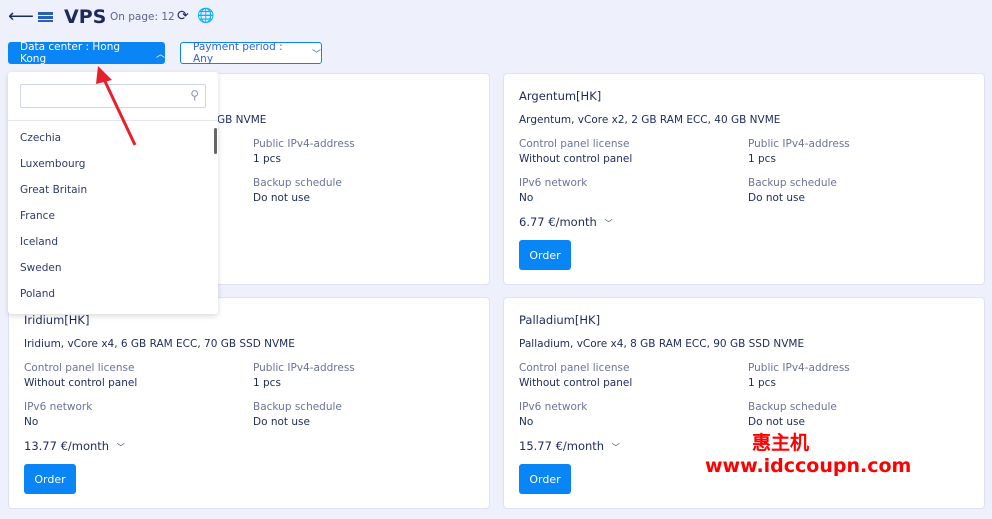 This screenshot has width=992, height=519. Describe the element at coordinates (53, 190) in the screenshot. I see `dropdown-item: Great Britain` at that location.